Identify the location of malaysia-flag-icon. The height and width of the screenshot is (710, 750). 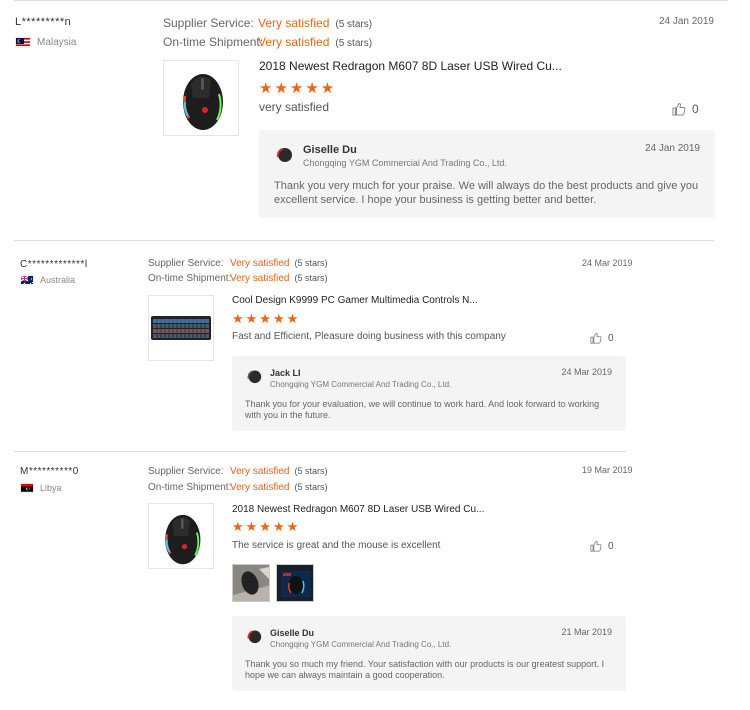
(23, 42).